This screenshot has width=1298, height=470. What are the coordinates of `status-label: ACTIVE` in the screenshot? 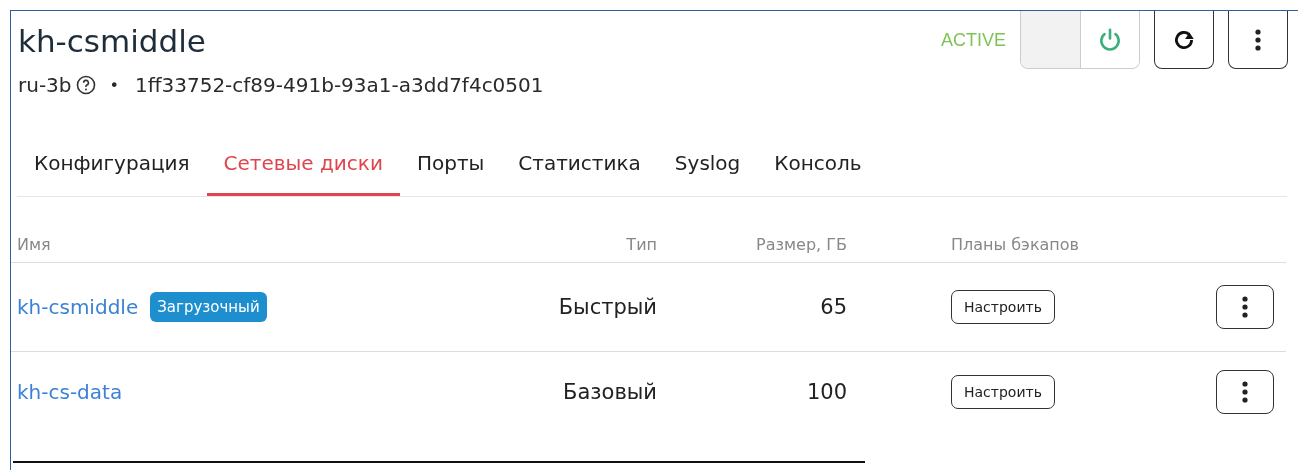 It's located at (973, 40).